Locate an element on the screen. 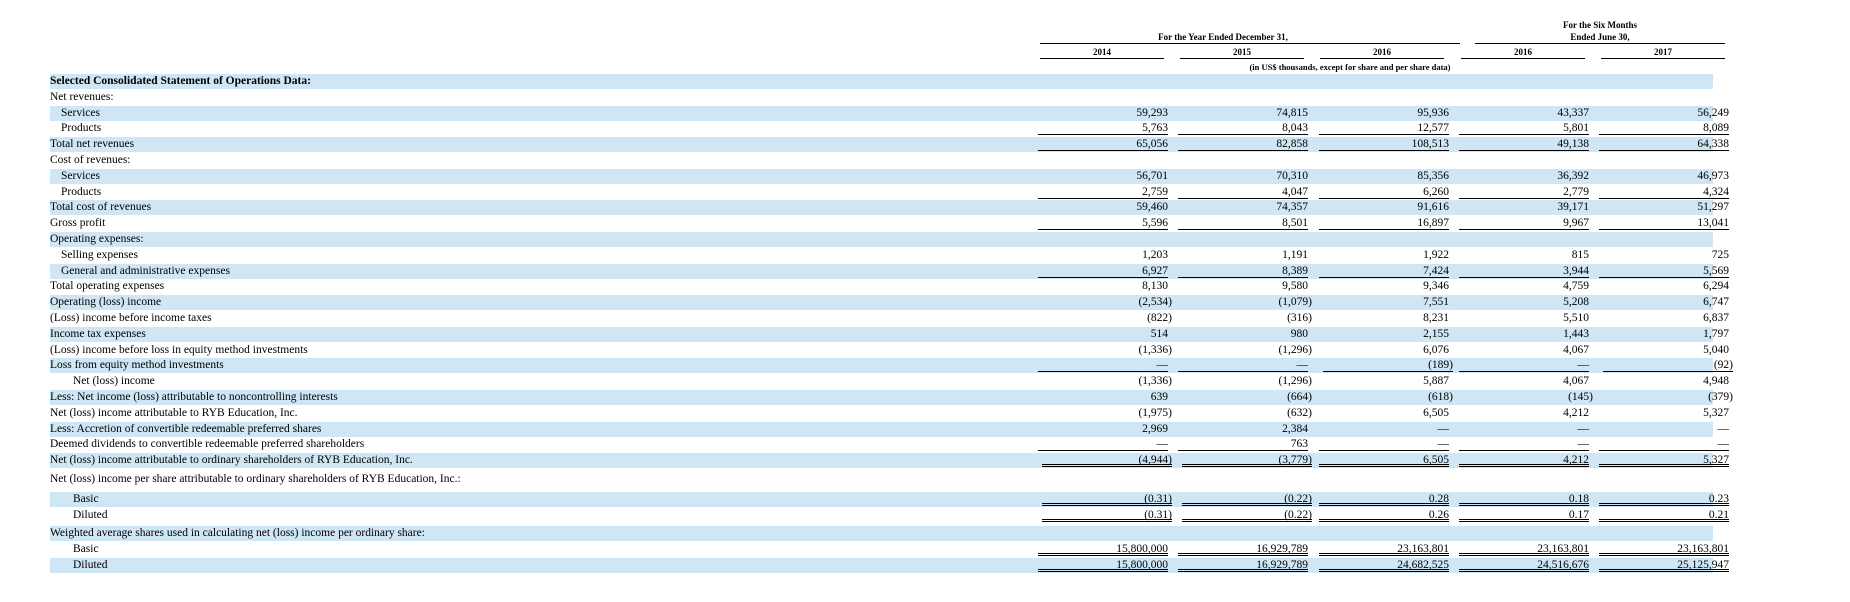 This screenshot has height=602, width=1850. cell-value: 24,682,525 is located at coordinates (1384, 565).